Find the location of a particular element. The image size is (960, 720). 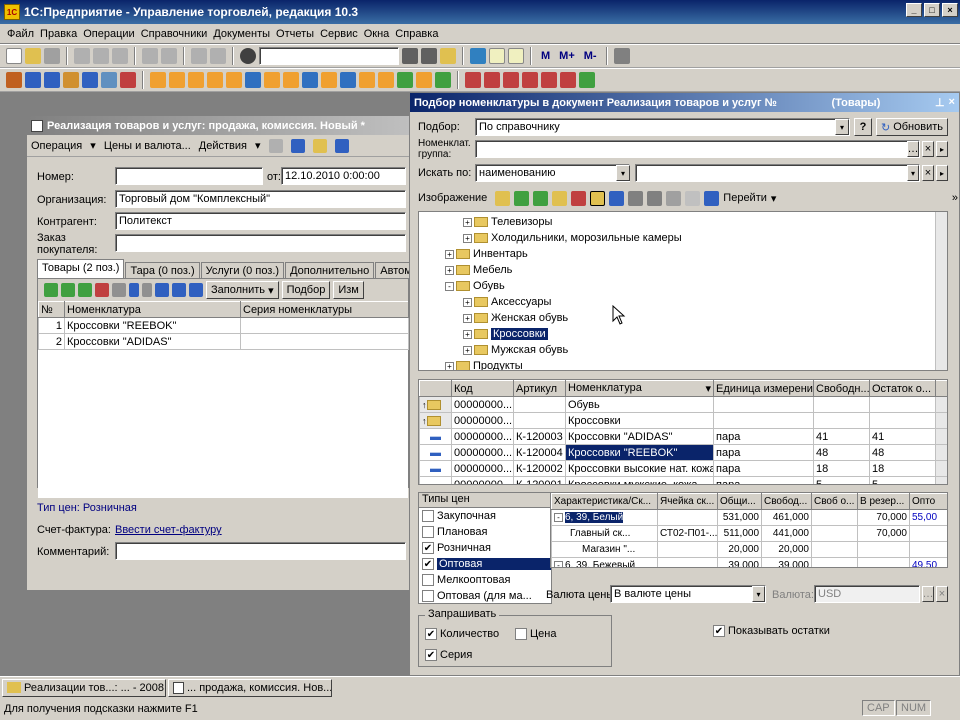

go-icon is located at coordinates (341, 145).